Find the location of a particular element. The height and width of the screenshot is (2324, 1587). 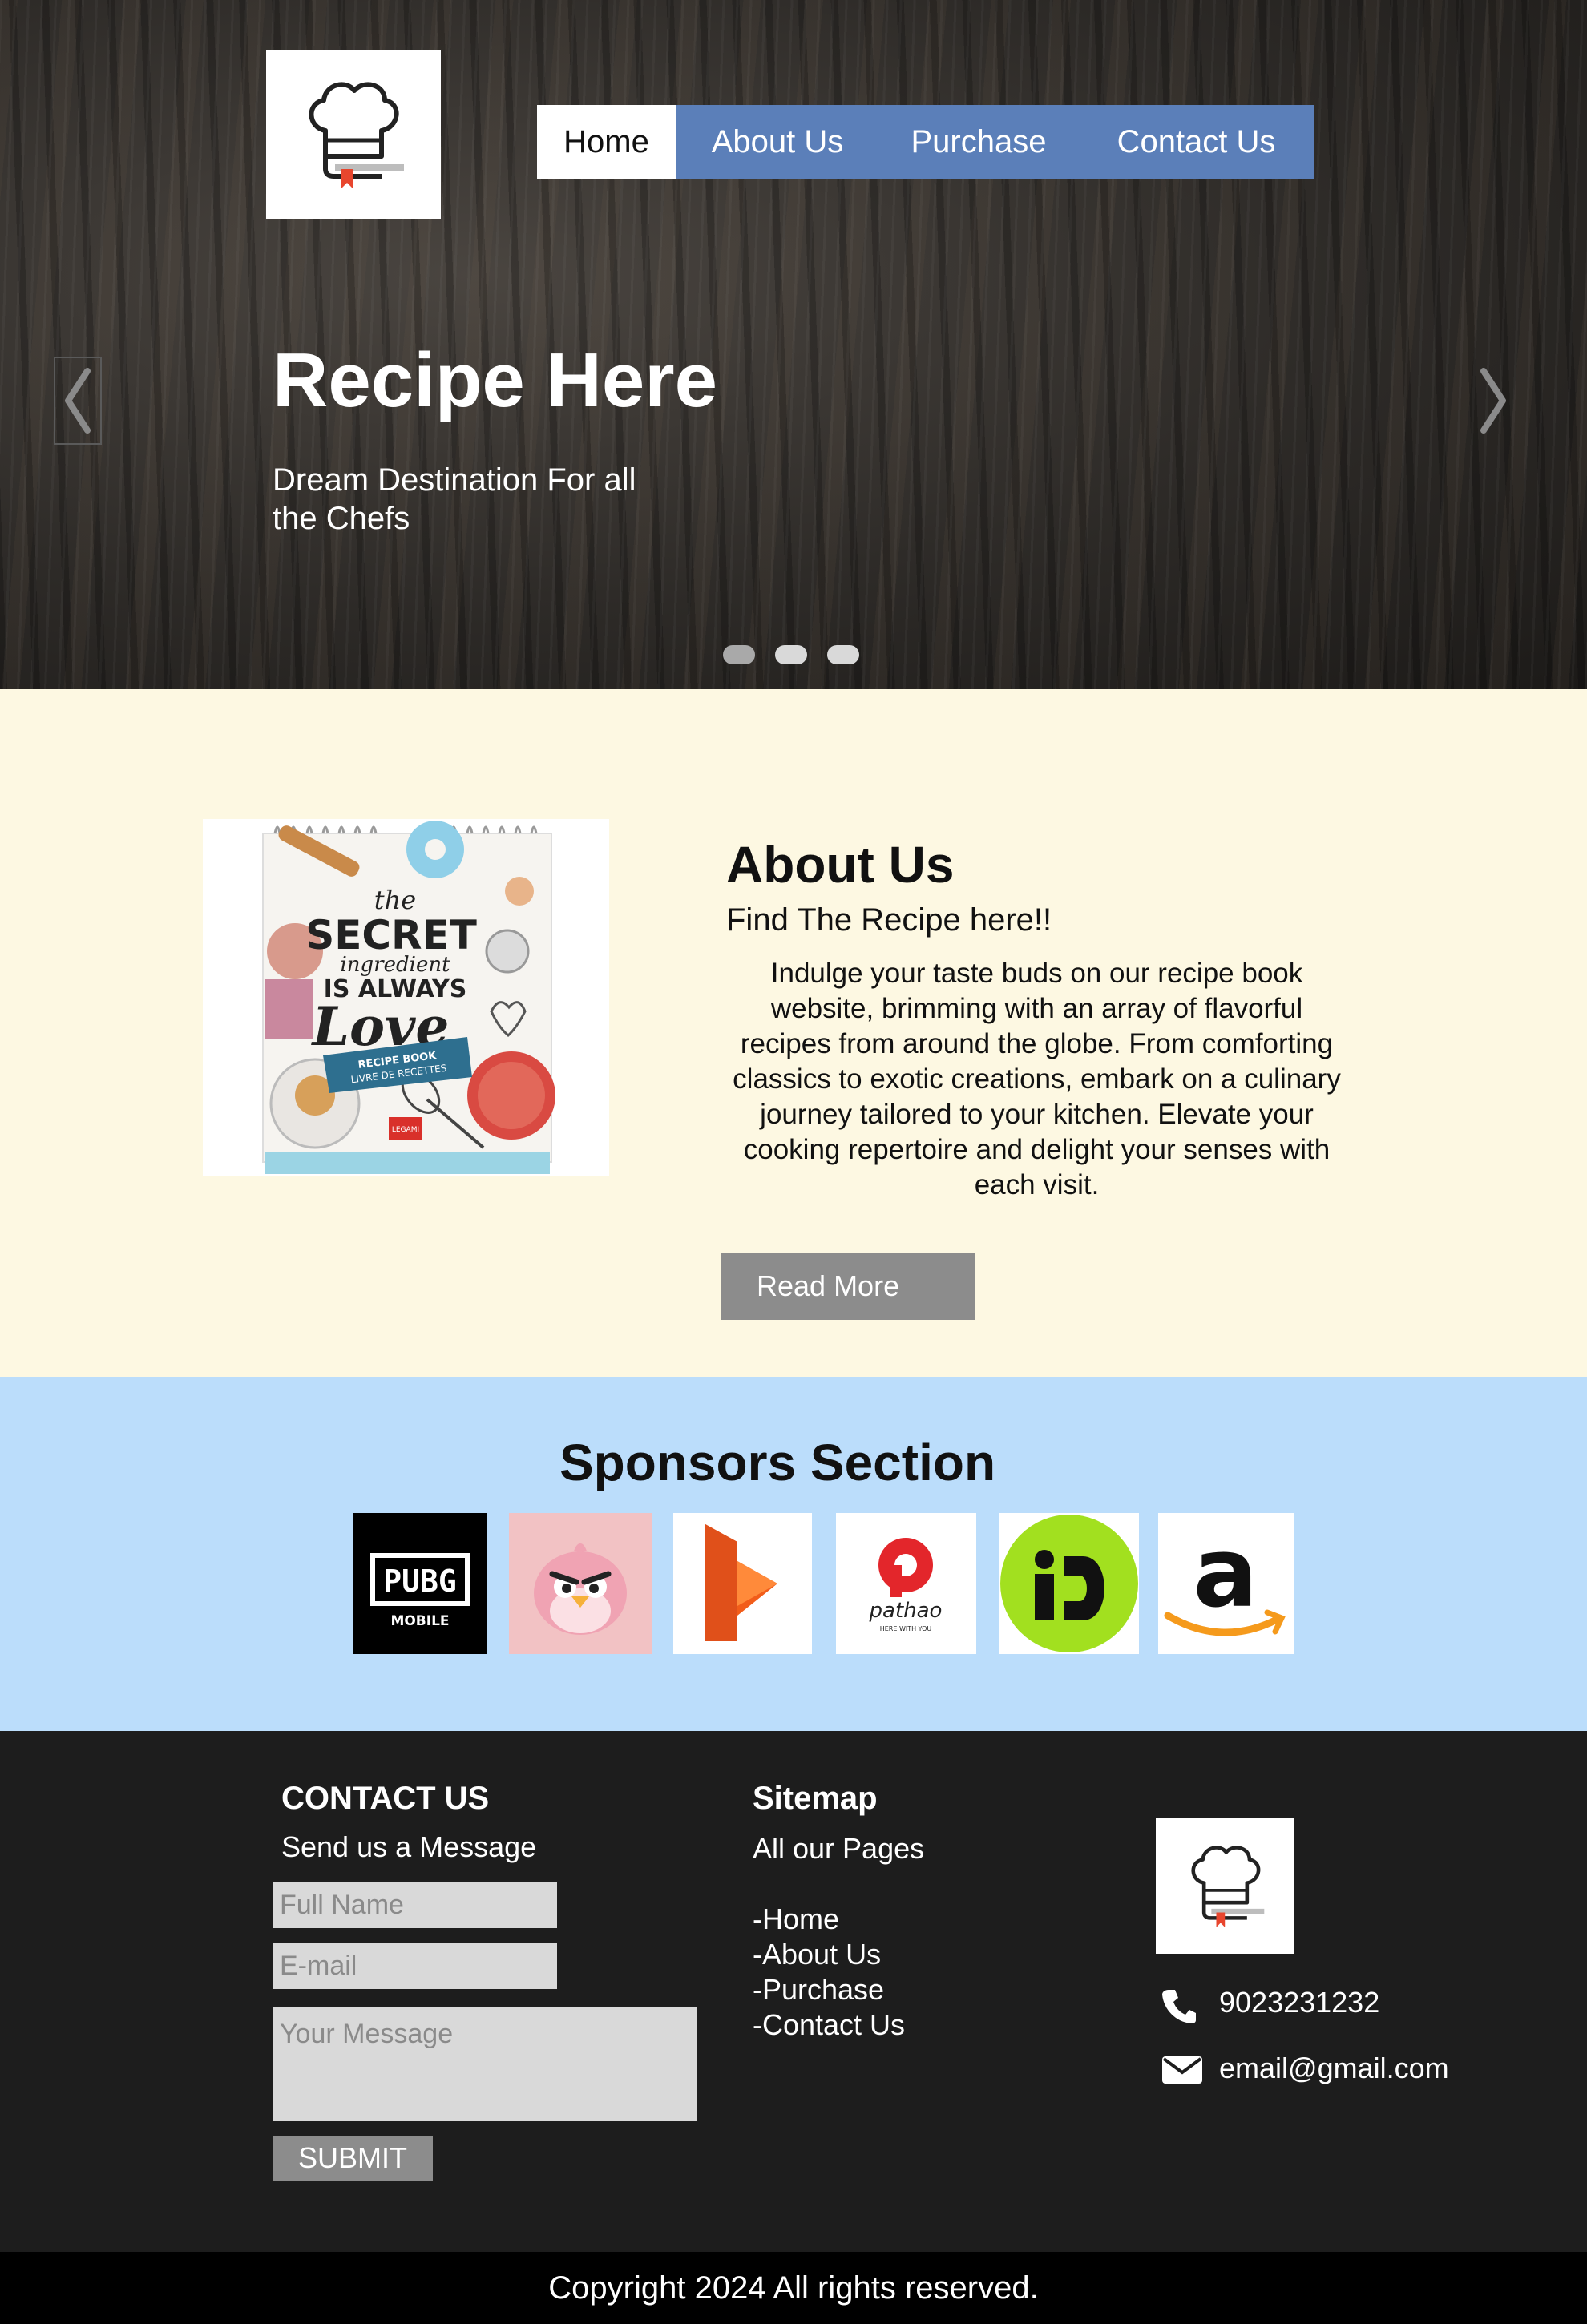

submit-button: SUBMIT is located at coordinates (353, 2158).